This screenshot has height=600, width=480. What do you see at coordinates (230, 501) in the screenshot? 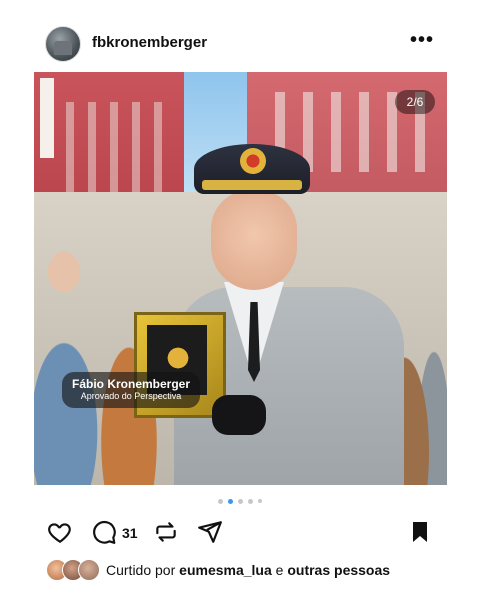
I see `carousel-dot-active` at bounding box center [230, 501].